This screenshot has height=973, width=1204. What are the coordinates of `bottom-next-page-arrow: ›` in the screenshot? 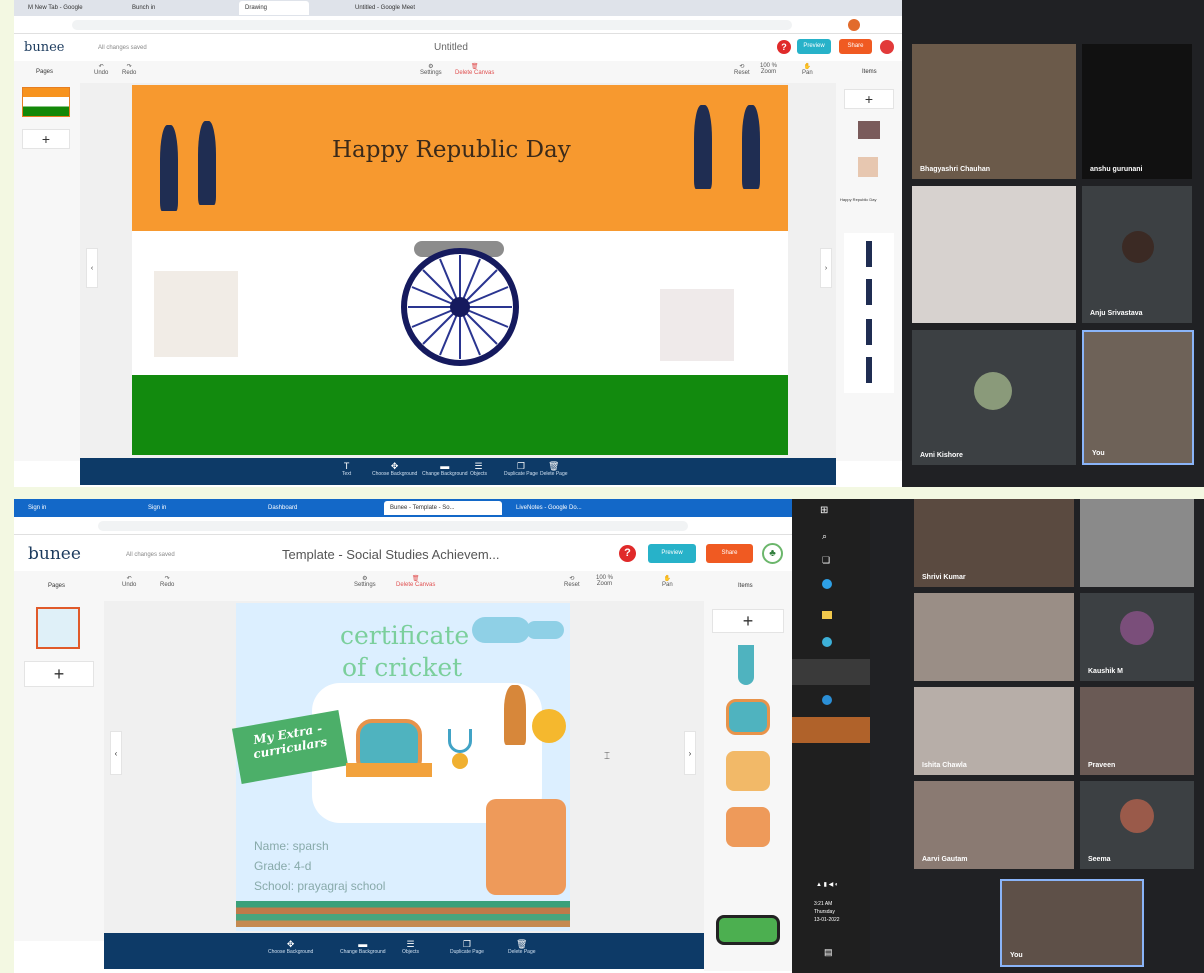 It's located at (690, 753).